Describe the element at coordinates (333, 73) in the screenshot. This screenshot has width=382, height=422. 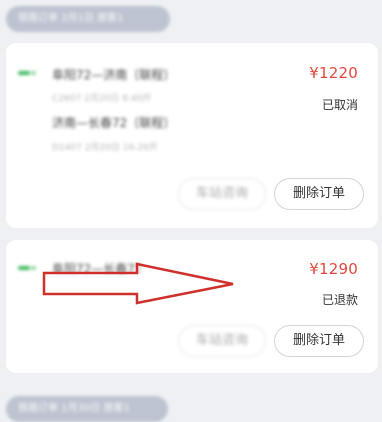
I see `order-price: ¥1220` at that location.